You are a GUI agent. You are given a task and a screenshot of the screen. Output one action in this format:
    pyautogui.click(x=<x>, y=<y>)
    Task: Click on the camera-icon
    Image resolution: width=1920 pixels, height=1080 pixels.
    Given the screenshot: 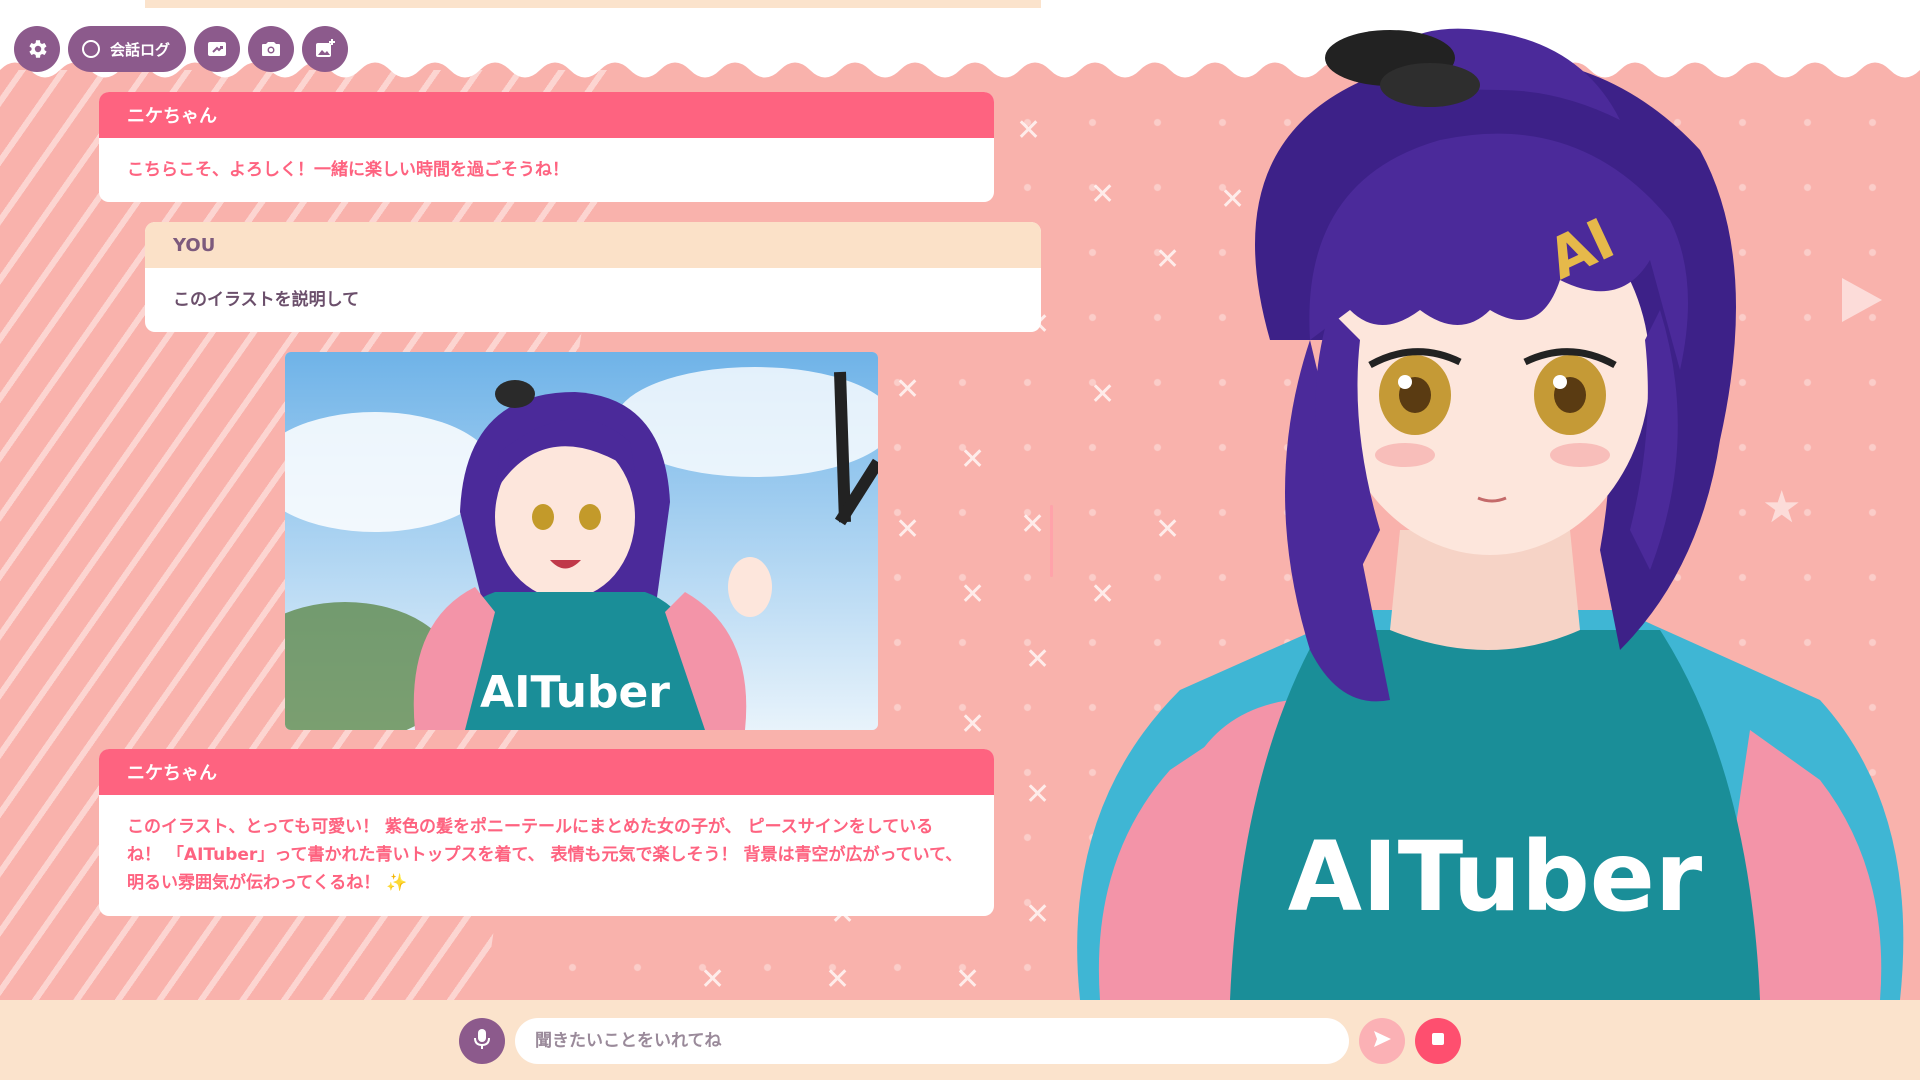 What is the action you would take?
    pyautogui.click(x=271, y=49)
    